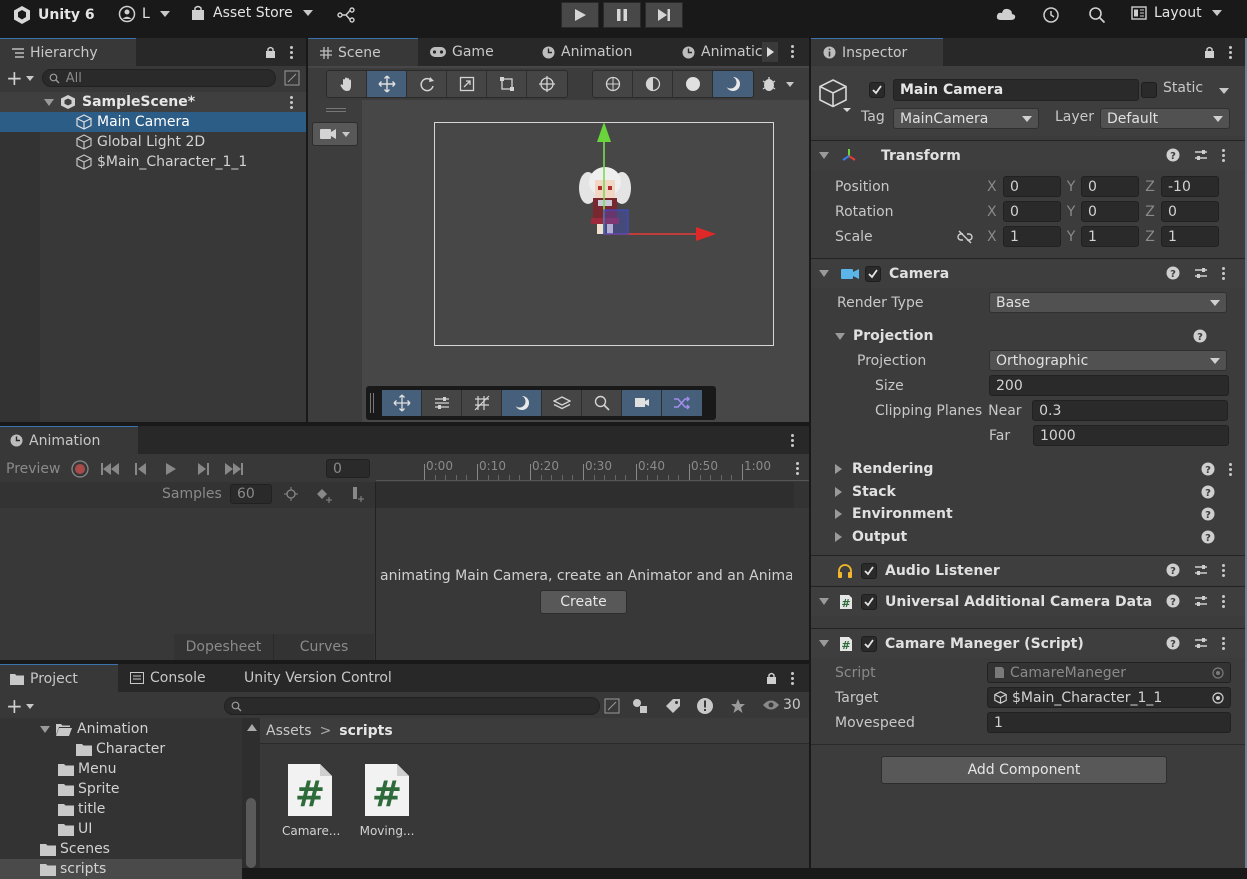  Describe the element at coordinates (252, 727) in the screenshot. I see `scroll-up-icon` at that location.